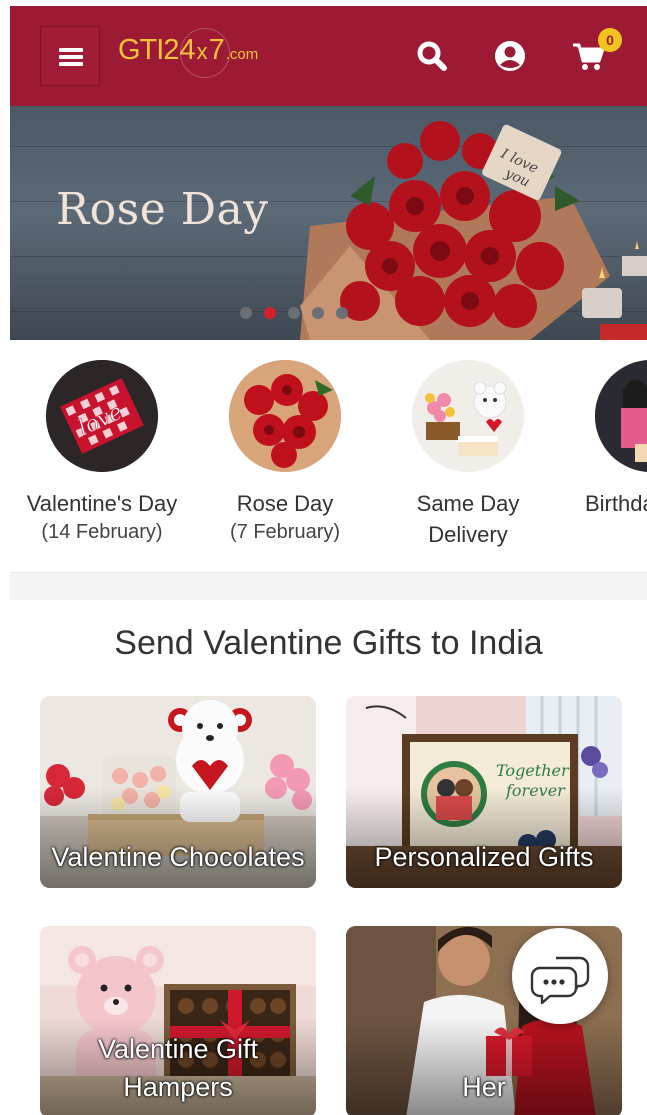  Describe the element at coordinates (285, 532) in the screenshot. I see `category-sublabel: (7 February)` at that location.